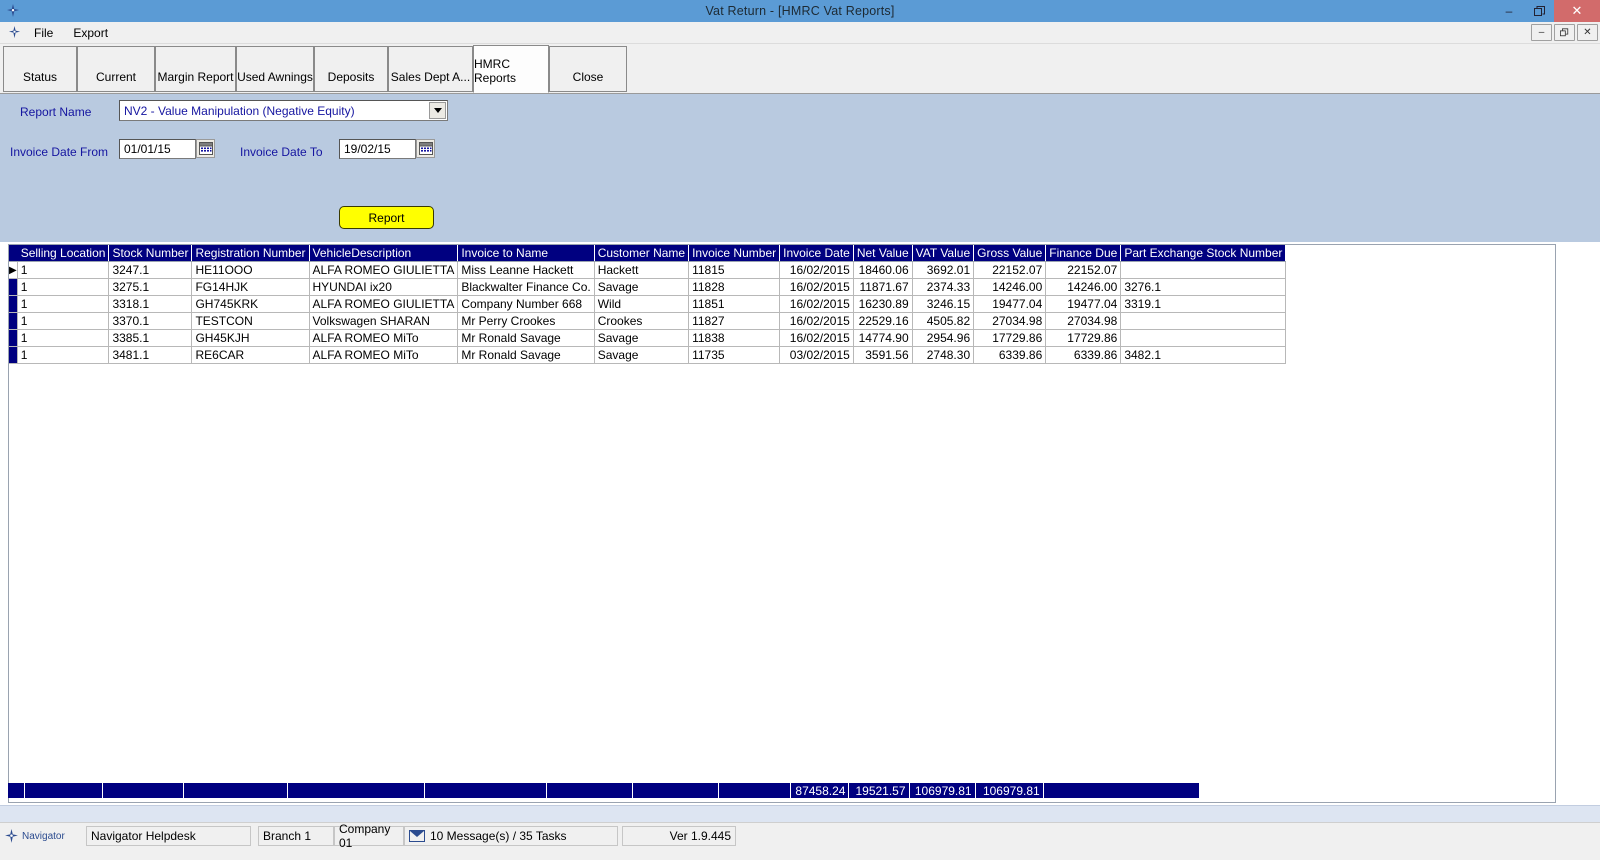  What do you see at coordinates (384, 287) in the screenshot?
I see `cell-vehicle-description: HYUNDAI ix20` at bounding box center [384, 287].